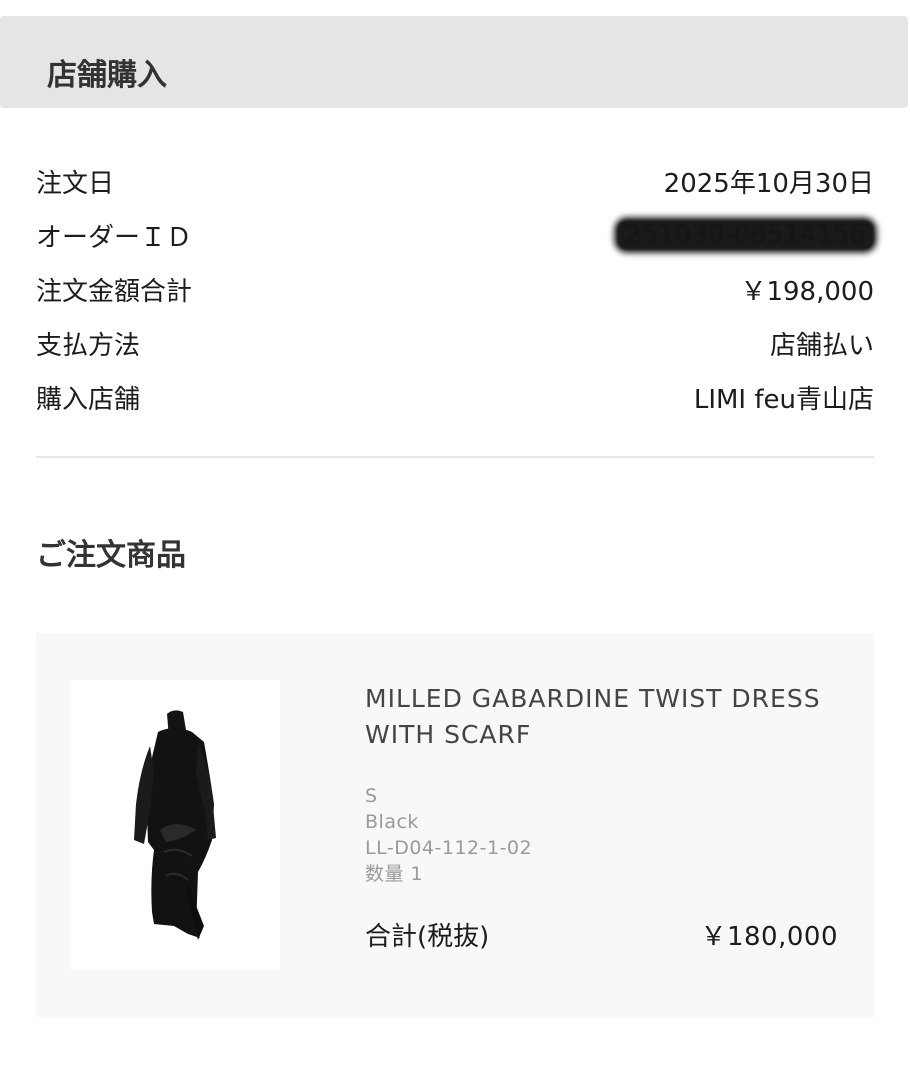 The image size is (910, 1080). I want to click on product-size: S, so click(371, 796).